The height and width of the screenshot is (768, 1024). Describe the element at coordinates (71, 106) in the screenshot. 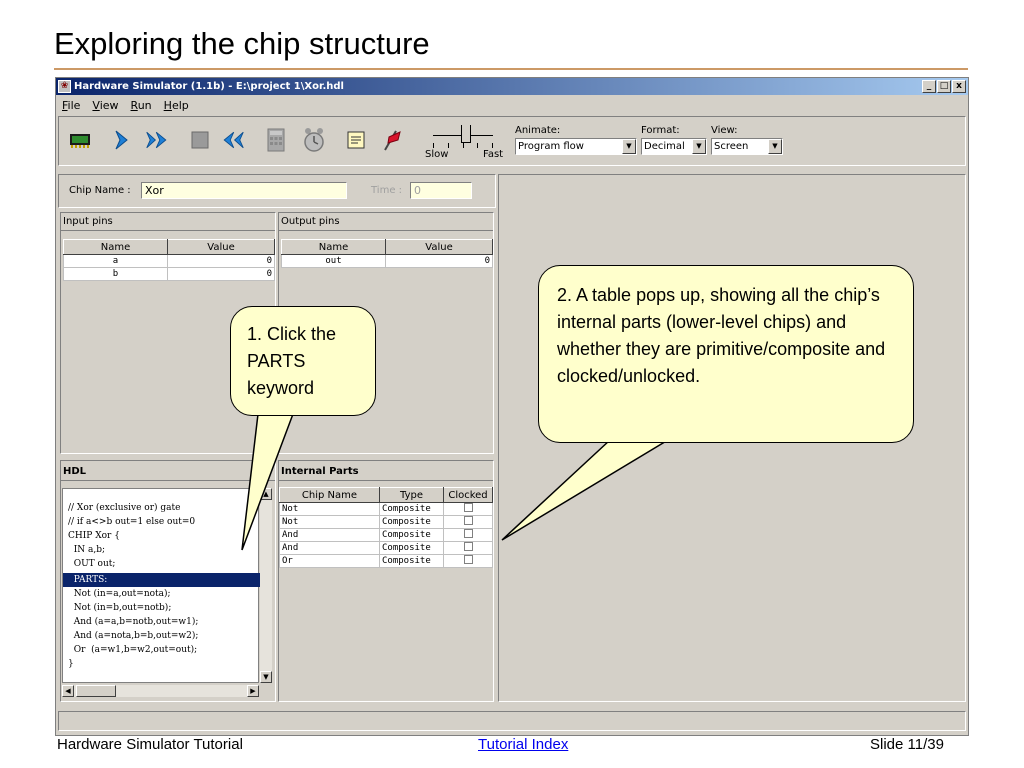

I see `menu-file: File` at that location.